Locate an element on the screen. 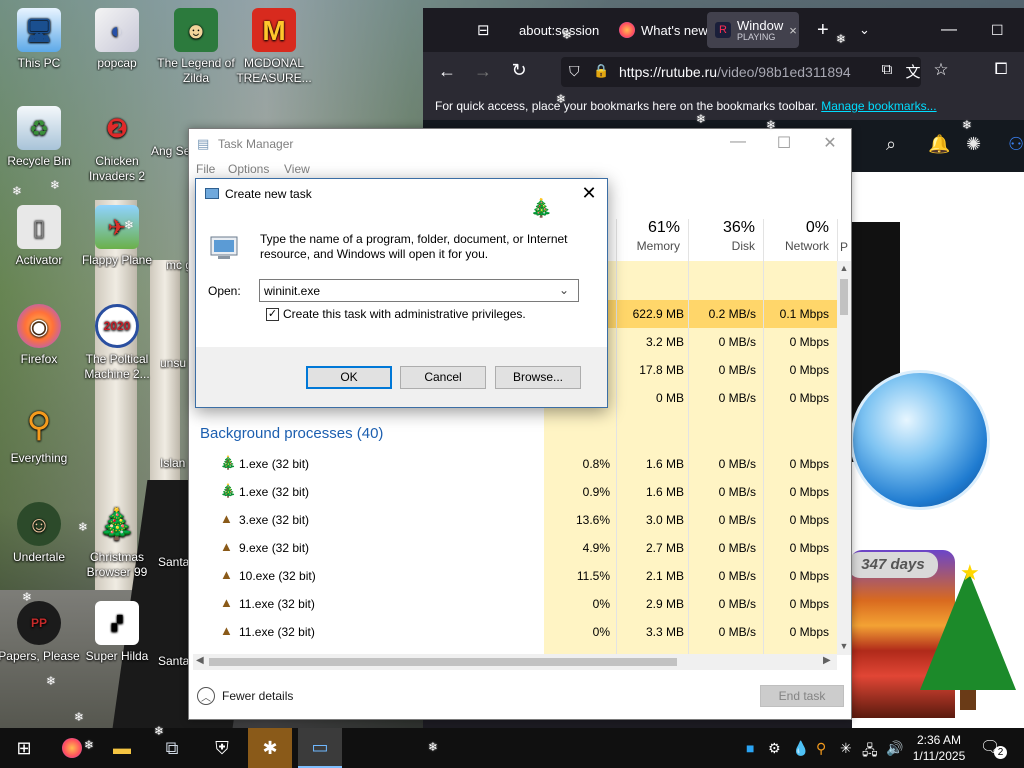 The height and width of the screenshot is (768, 1024). checkbox: ✓ is located at coordinates (272, 314).